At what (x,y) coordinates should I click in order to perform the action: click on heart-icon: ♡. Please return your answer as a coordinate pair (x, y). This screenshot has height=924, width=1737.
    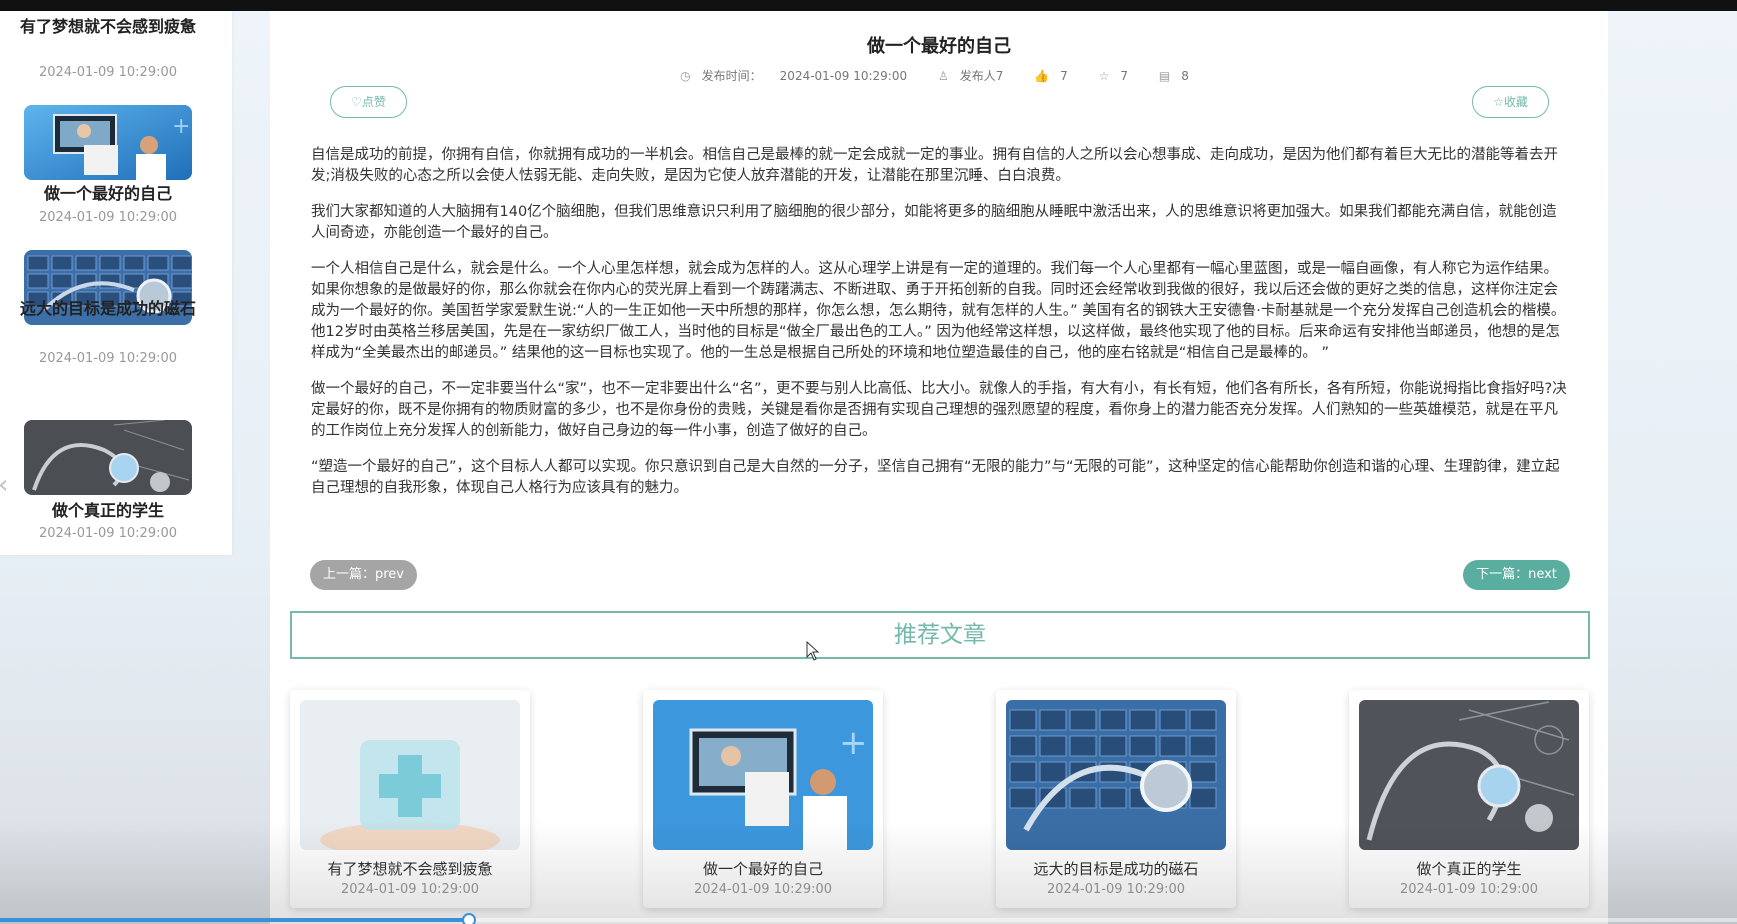
    Looking at the image, I should click on (356, 102).